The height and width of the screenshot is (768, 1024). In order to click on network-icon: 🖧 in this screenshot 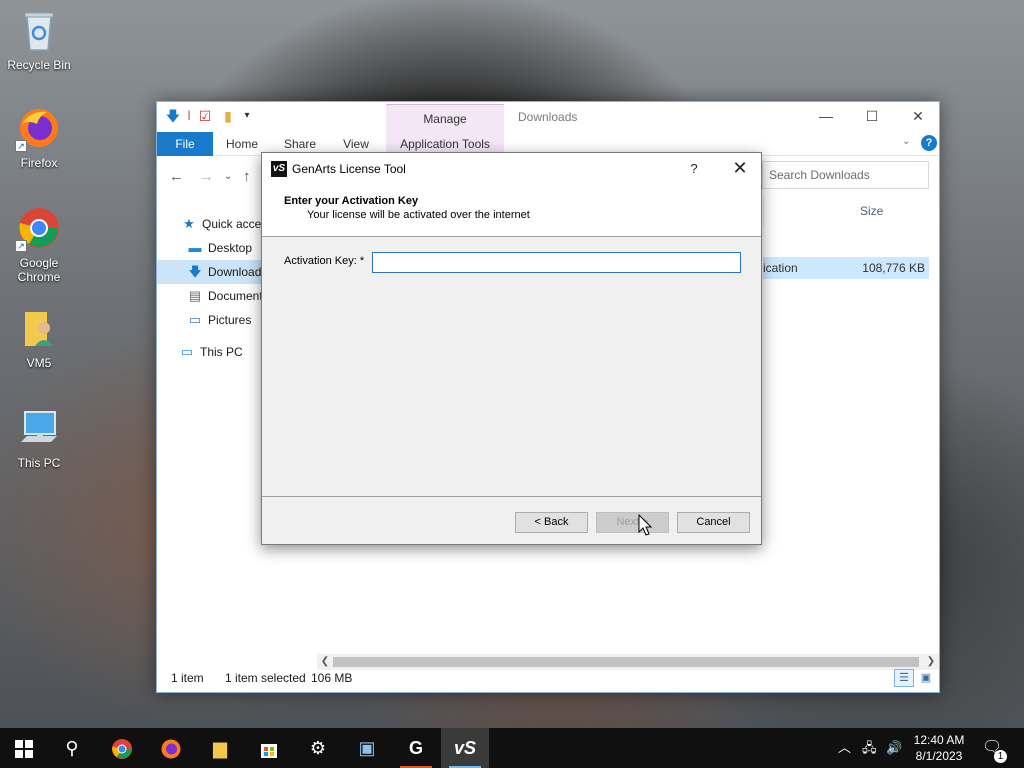, I will do `click(869, 748)`.